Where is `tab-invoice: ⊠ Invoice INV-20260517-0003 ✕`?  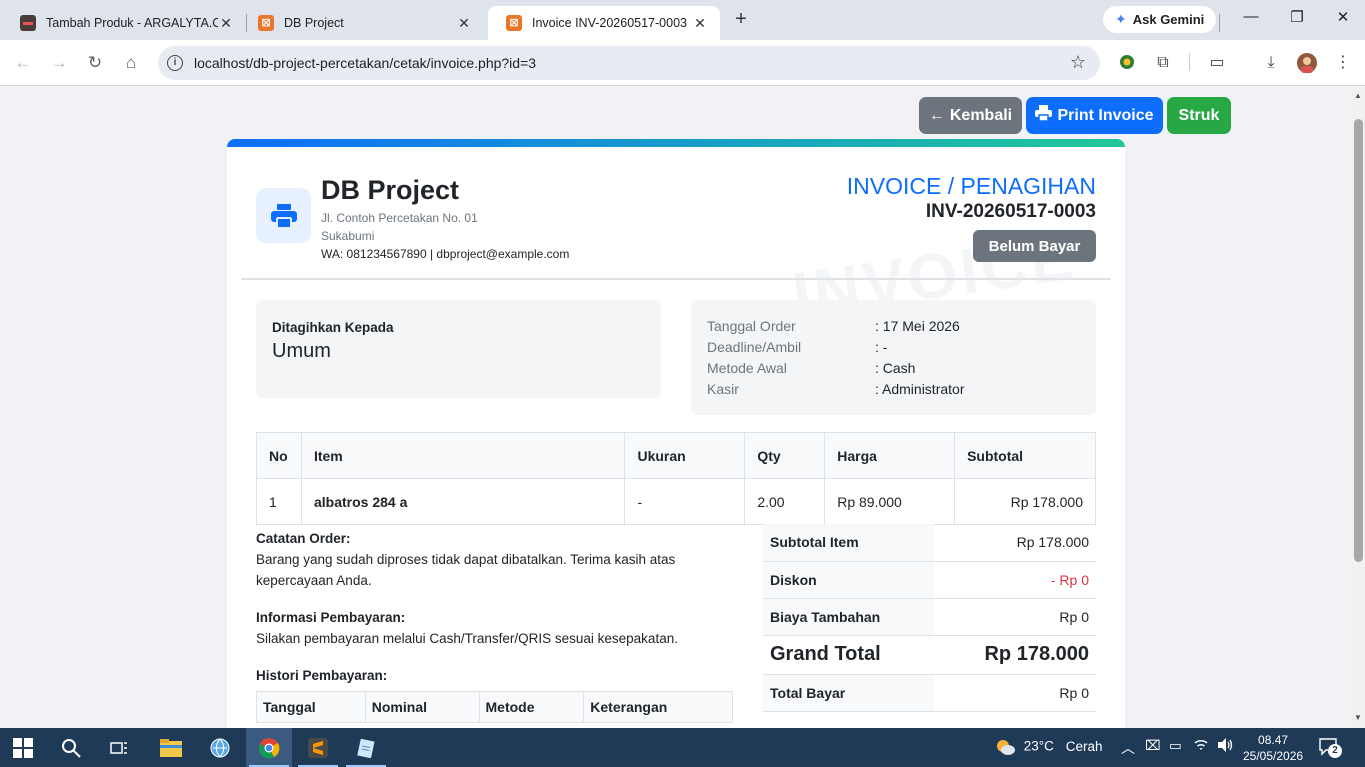
tab-invoice: ⊠ Invoice INV-20260517-0003 ✕ is located at coordinates (604, 23).